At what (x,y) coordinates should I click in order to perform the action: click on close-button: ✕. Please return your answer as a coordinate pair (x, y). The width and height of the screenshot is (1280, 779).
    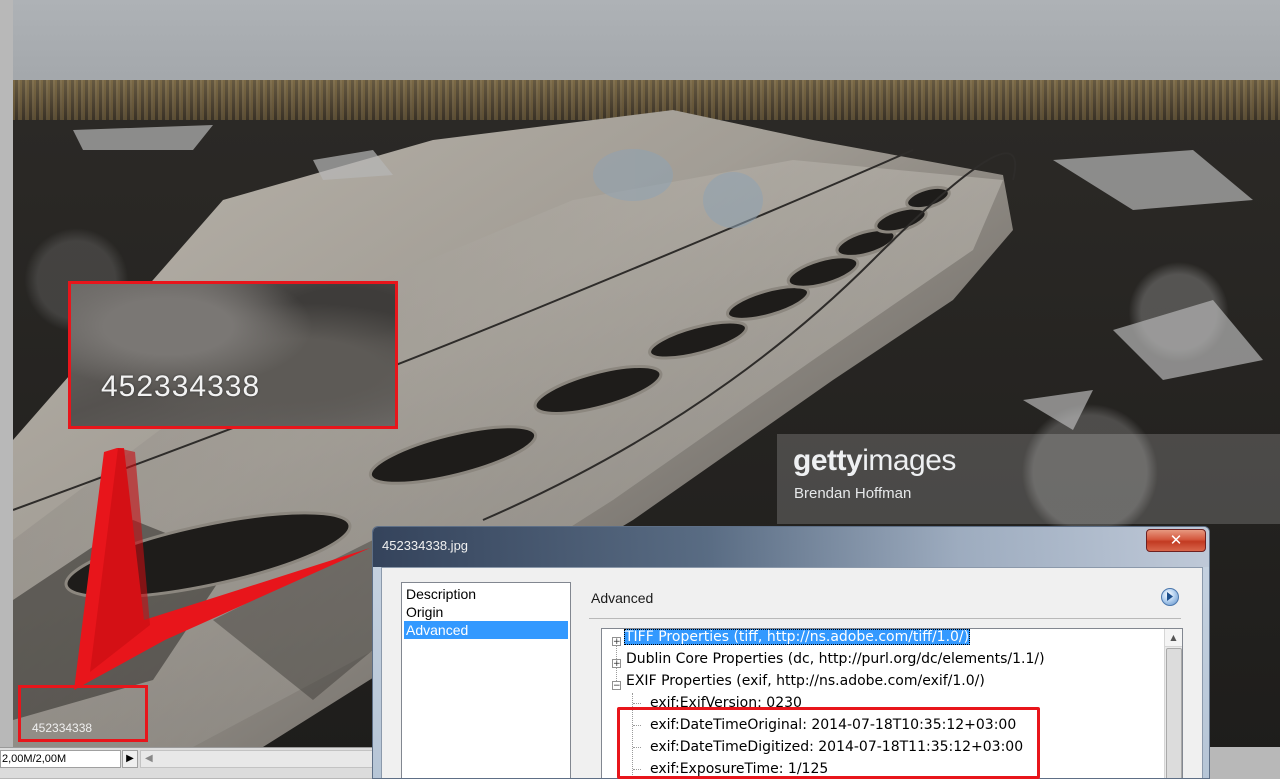
    Looking at the image, I should click on (1176, 540).